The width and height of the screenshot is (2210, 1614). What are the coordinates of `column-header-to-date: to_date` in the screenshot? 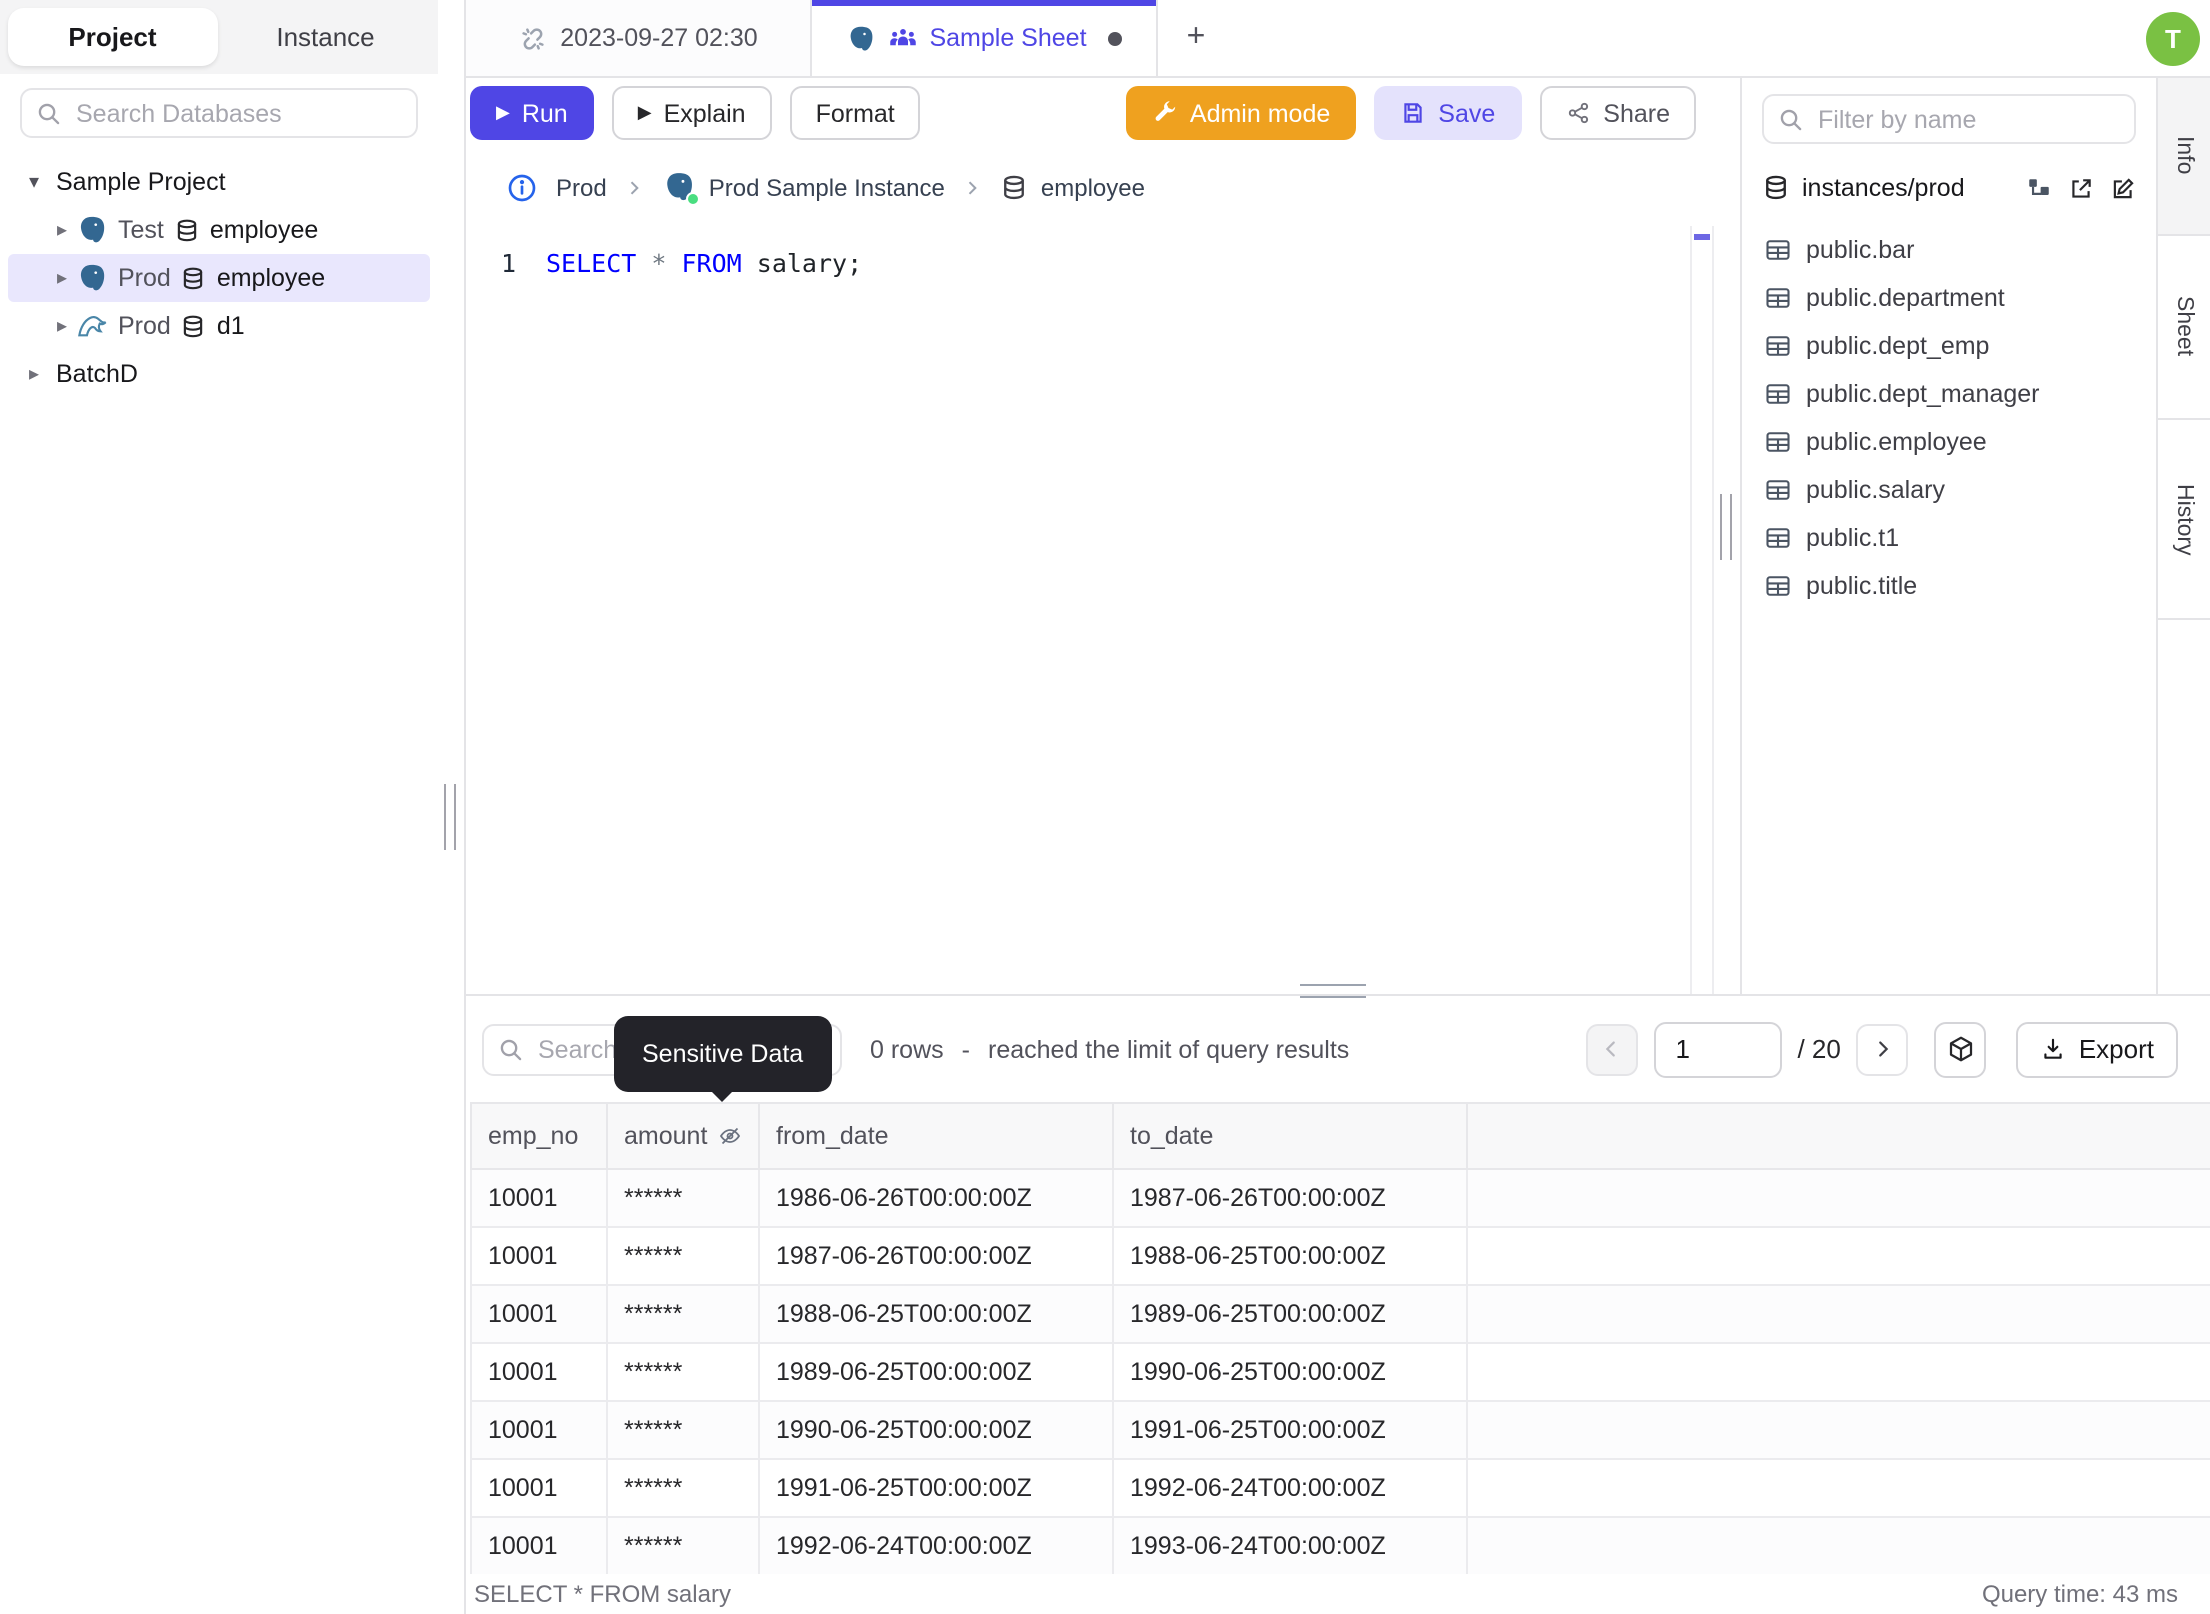 It's located at (1291, 1136).